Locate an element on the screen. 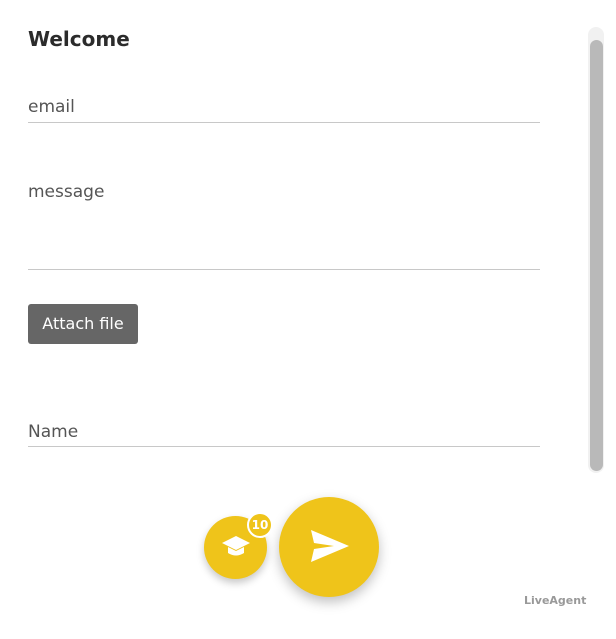  name-placeholder: Name is located at coordinates (53, 432).